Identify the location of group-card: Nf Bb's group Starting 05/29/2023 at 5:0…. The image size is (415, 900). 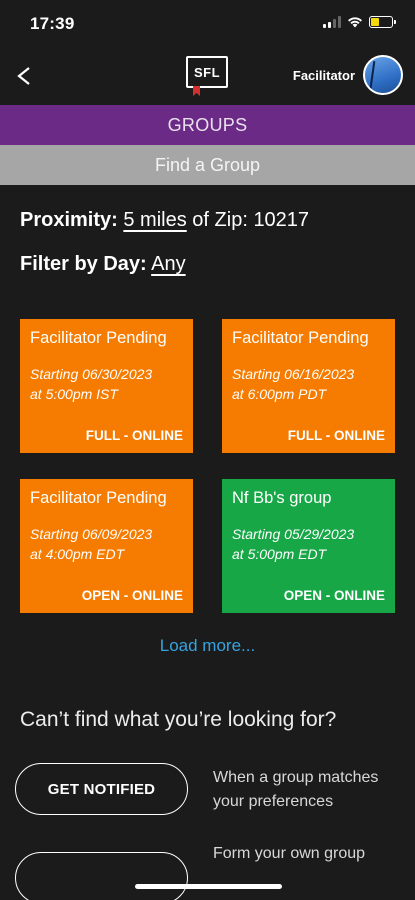
(308, 546).